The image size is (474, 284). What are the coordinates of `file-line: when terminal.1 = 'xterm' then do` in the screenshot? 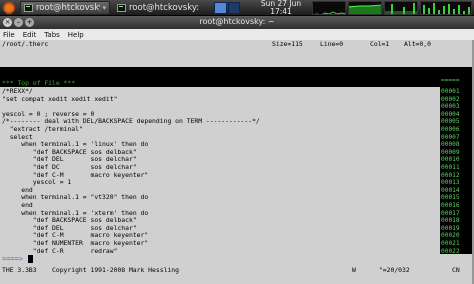 It's located at (220, 214).